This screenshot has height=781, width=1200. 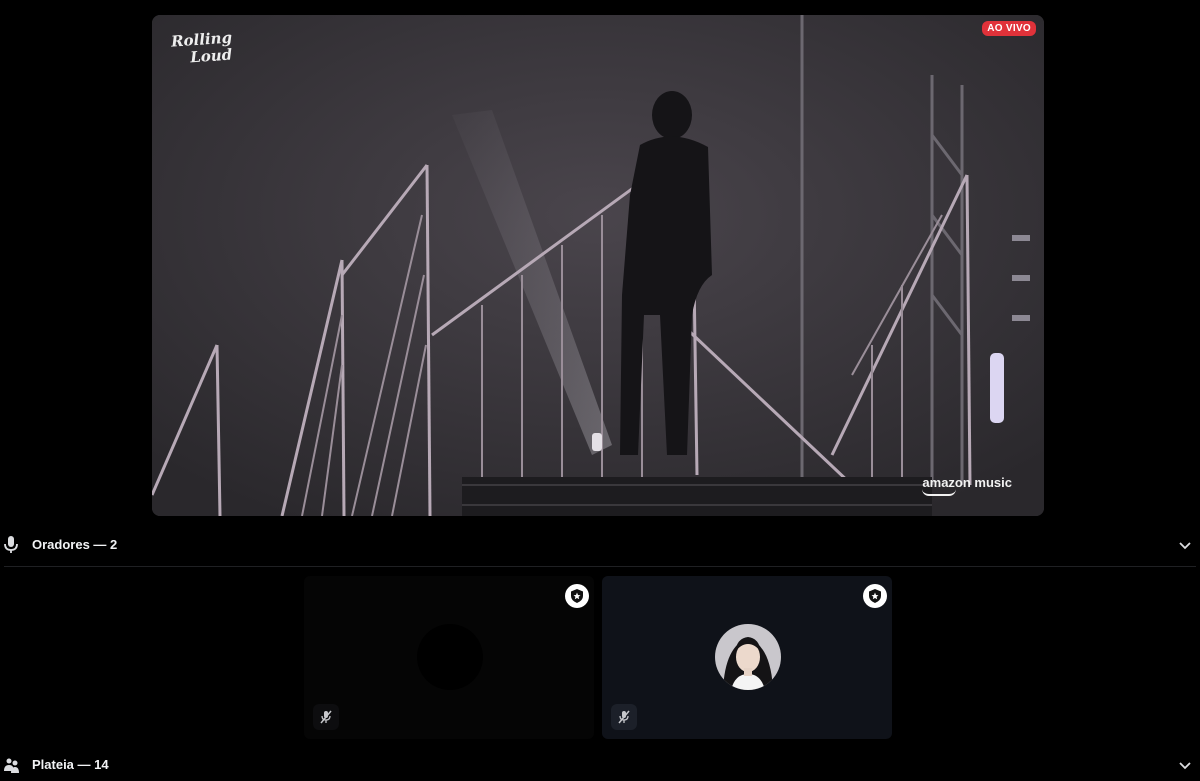 What do you see at coordinates (70, 764) in the screenshot?
I see `audience-section-title: Plateia — 14` at bounding box center [70, 764].